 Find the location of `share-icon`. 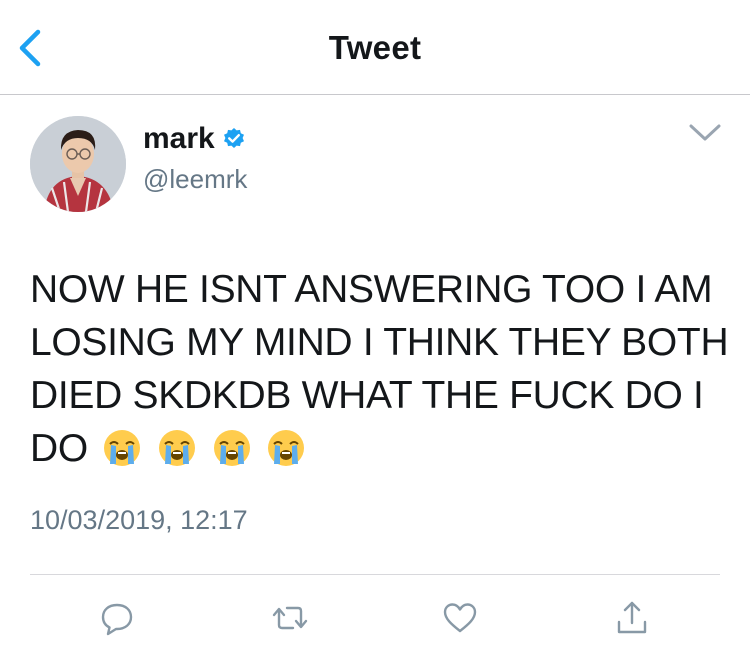

share-icon is located at coordinates (632, 617).